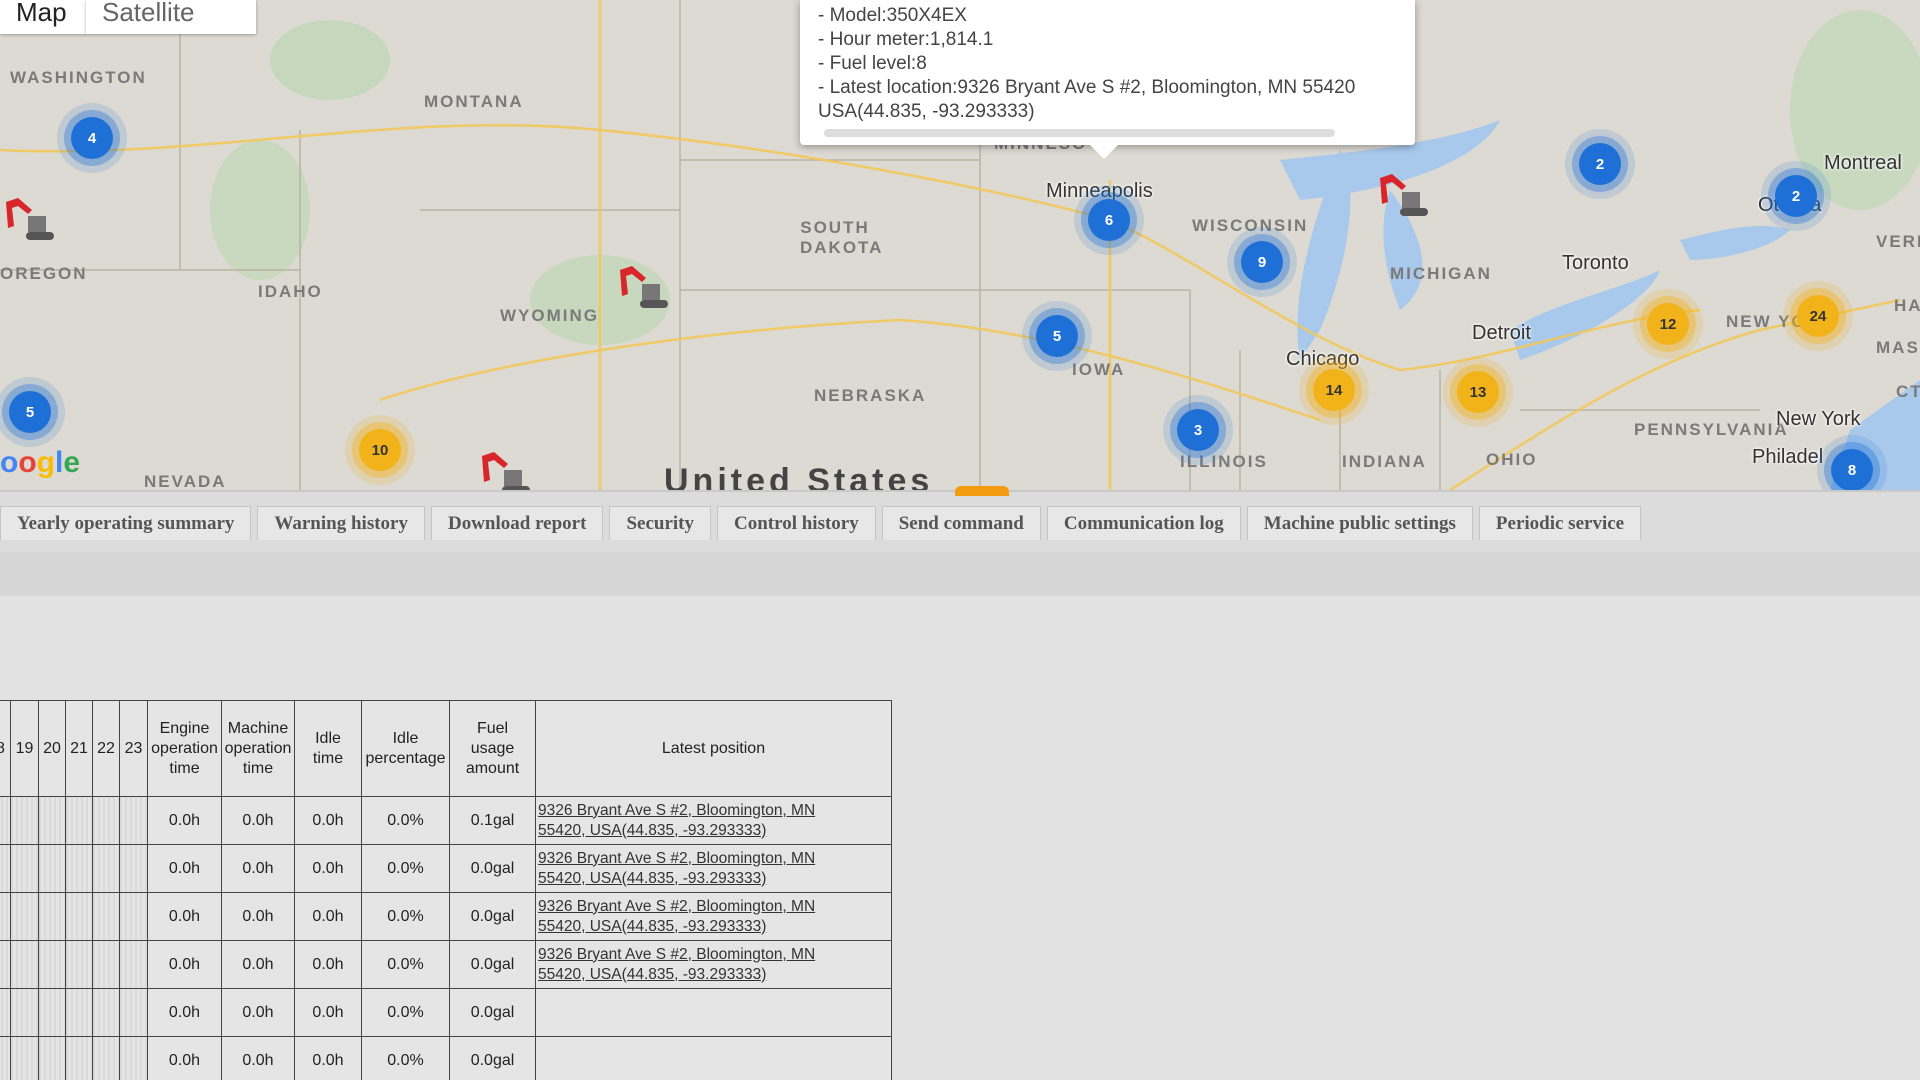  I want to click on state-label: ILLINOIS, so click(1224, 461).